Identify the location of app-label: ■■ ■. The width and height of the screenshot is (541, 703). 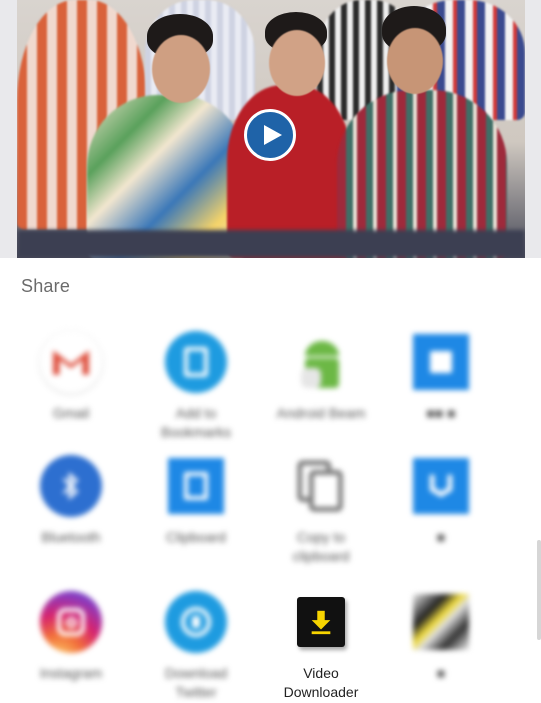
(441, 413).